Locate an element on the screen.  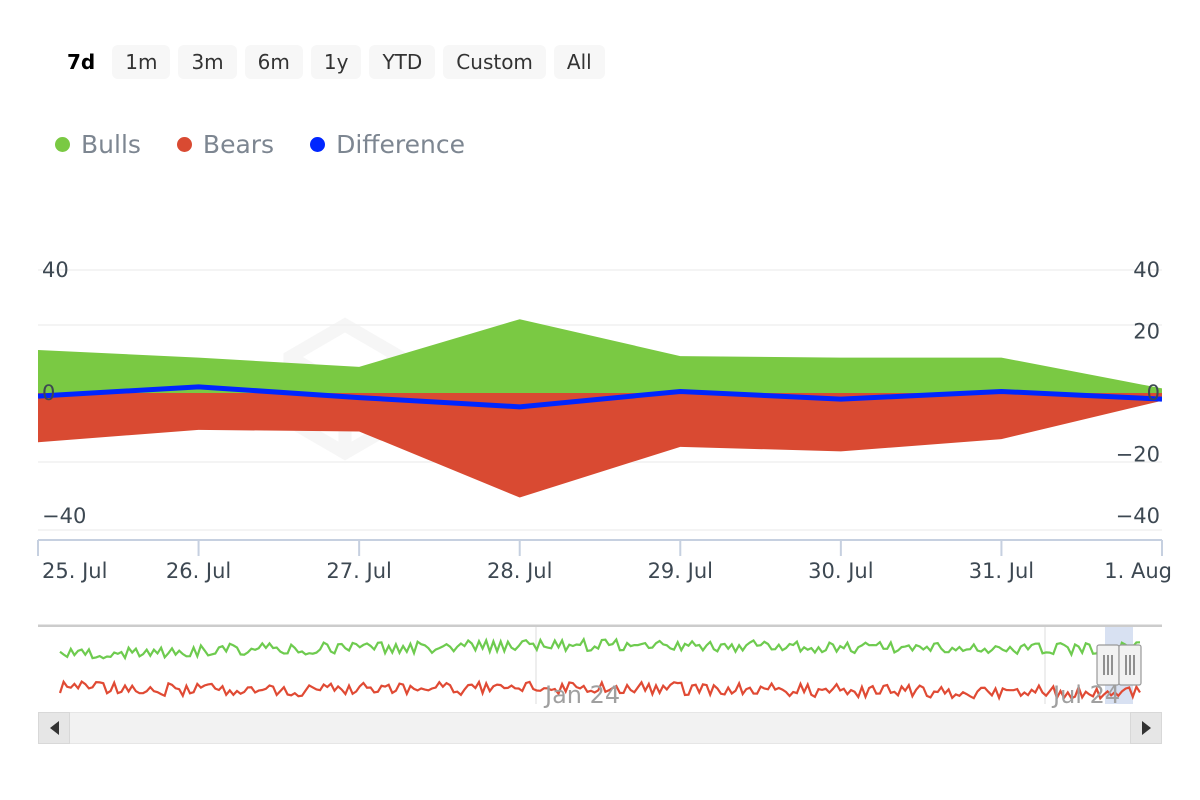
triangle-left-icon is located at coordinates (54, 728).